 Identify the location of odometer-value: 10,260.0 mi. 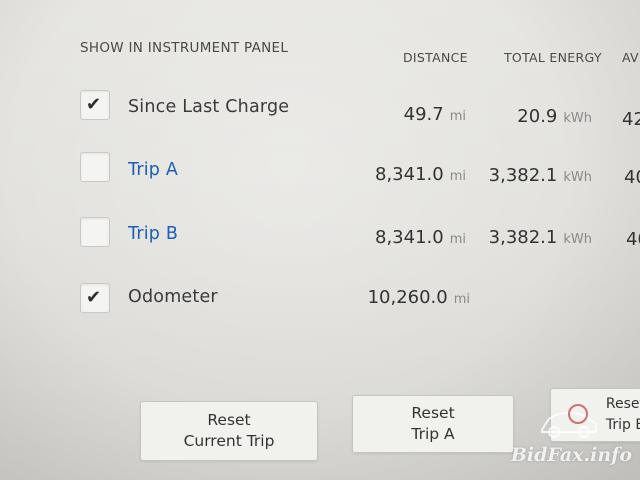
(419, 297).